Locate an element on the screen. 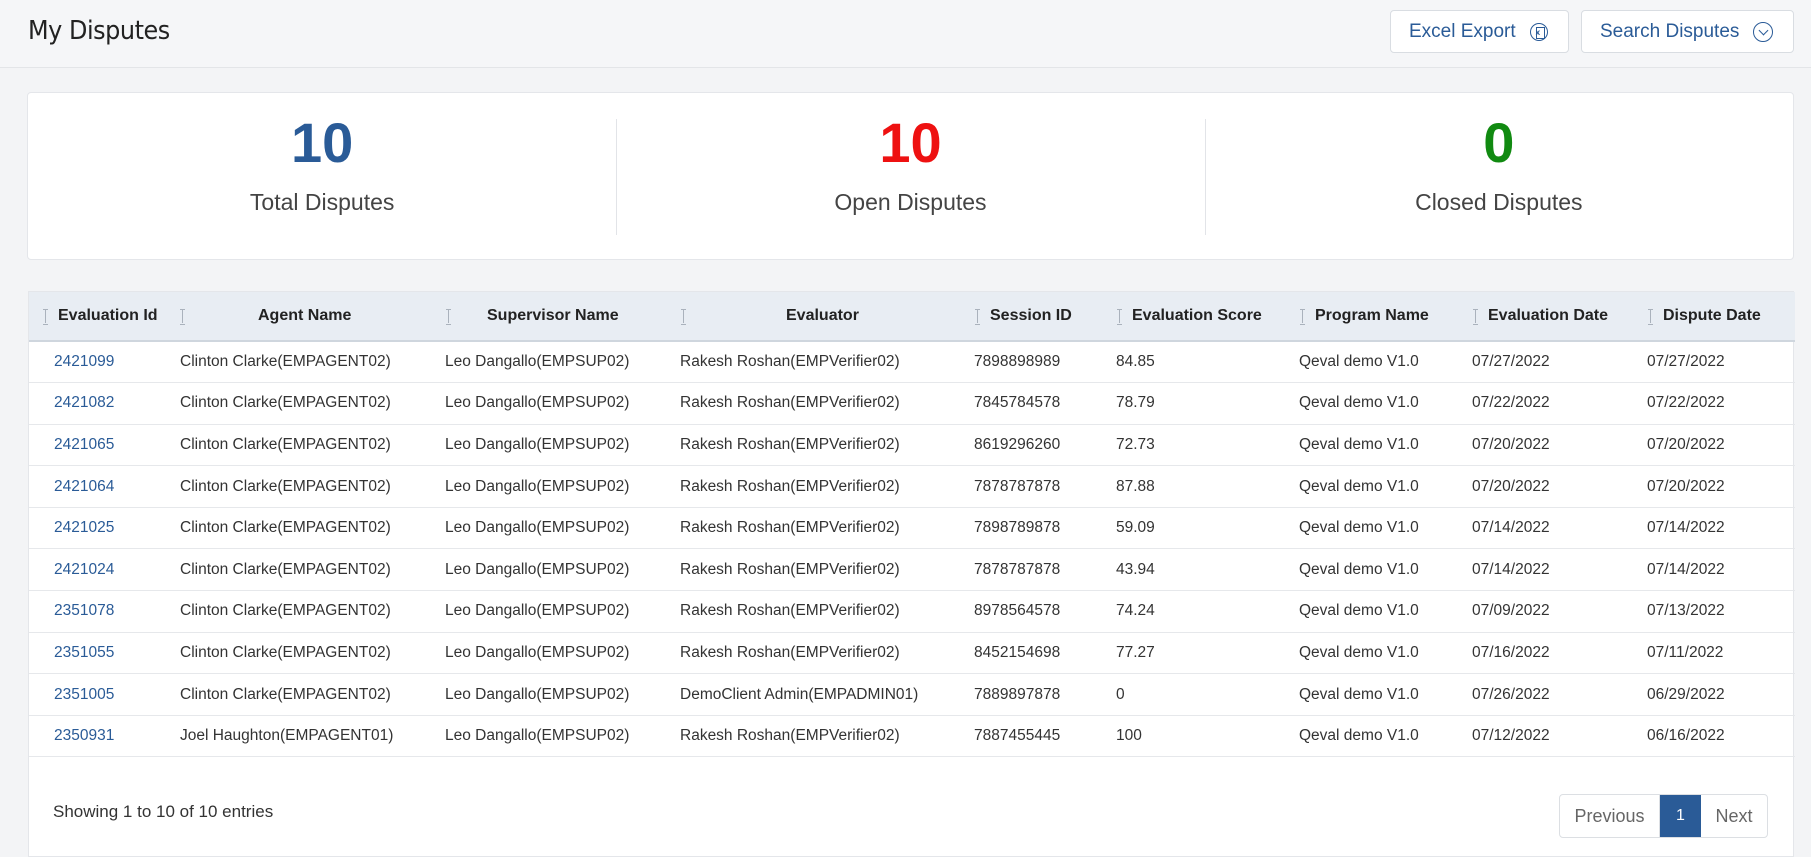  search-disputes-button: Search Disputes is located at coordinates (1687, 31).